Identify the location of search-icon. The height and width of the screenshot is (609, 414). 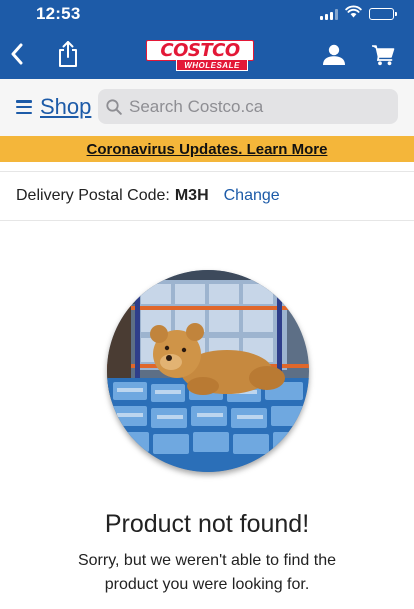
(114, 106).